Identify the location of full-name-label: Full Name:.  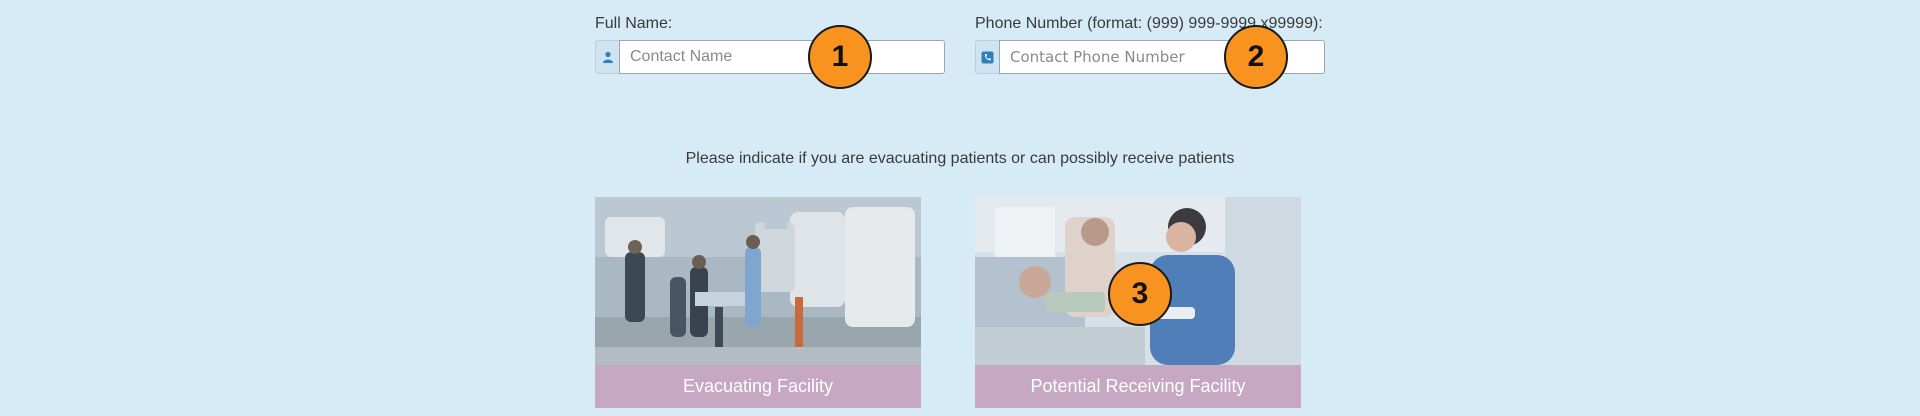
(634, 23).